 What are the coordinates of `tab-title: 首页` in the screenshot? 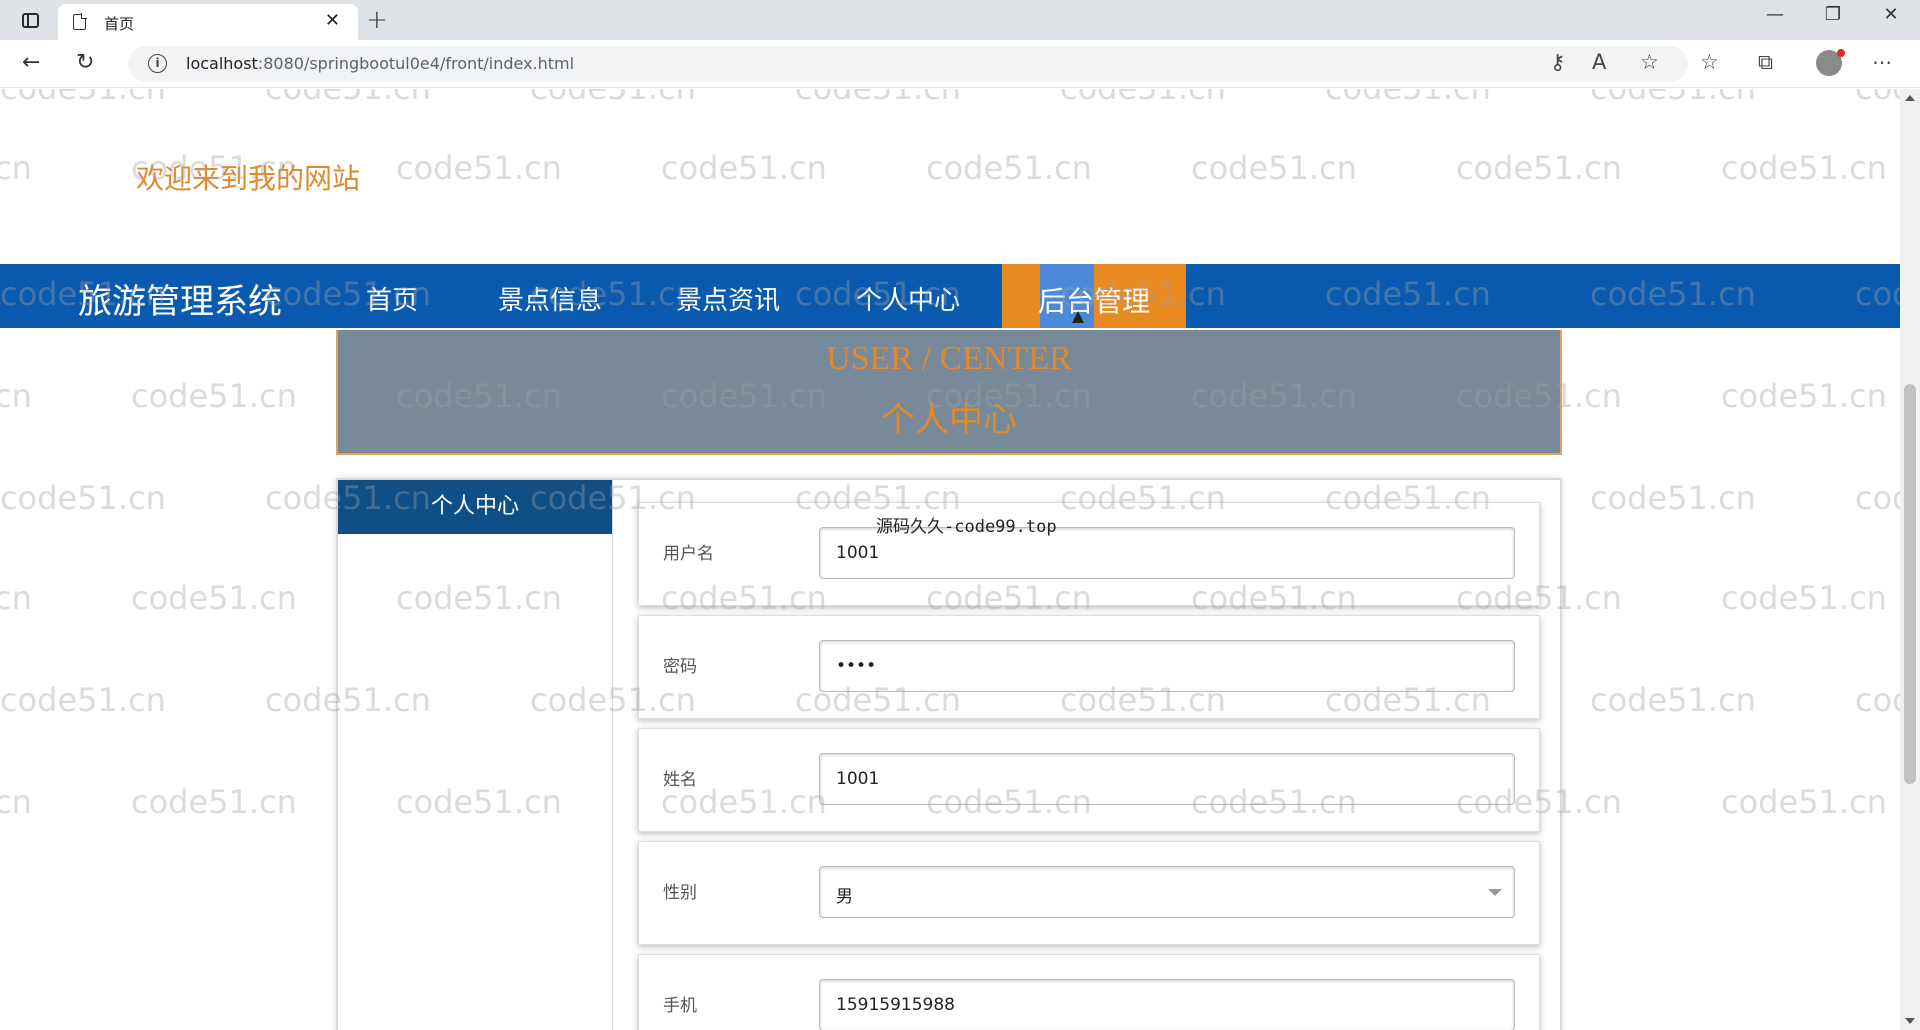 It's located at (119, 24).